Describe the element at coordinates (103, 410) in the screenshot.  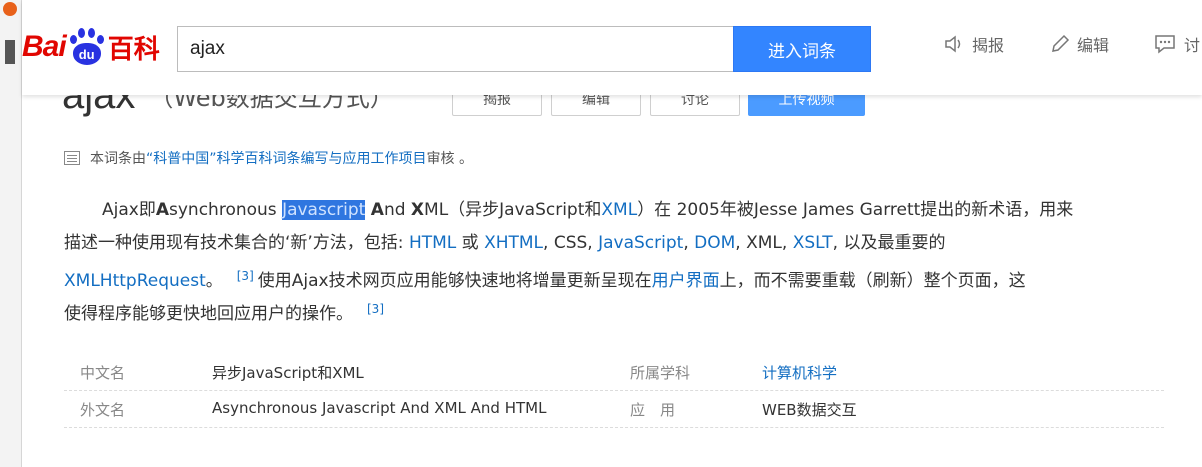
I see `info-key: 外文名` at that location.